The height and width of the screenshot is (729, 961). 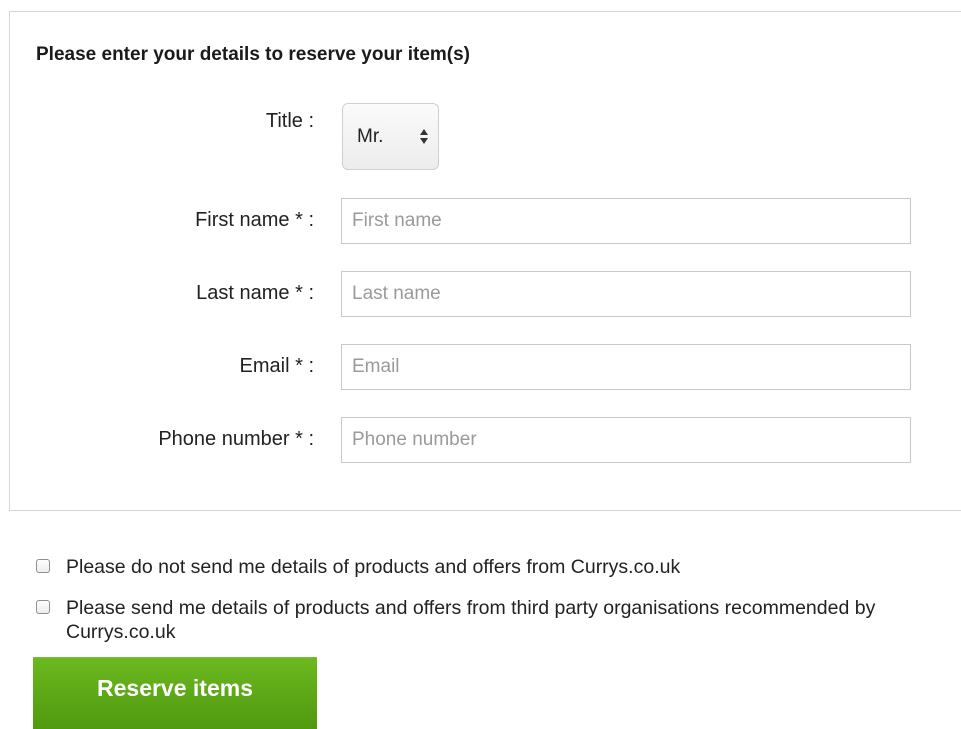 What do you see at coordinates (626, 221) in the screenshot?
I see `first-name-input` at bounding box center [626, 221].